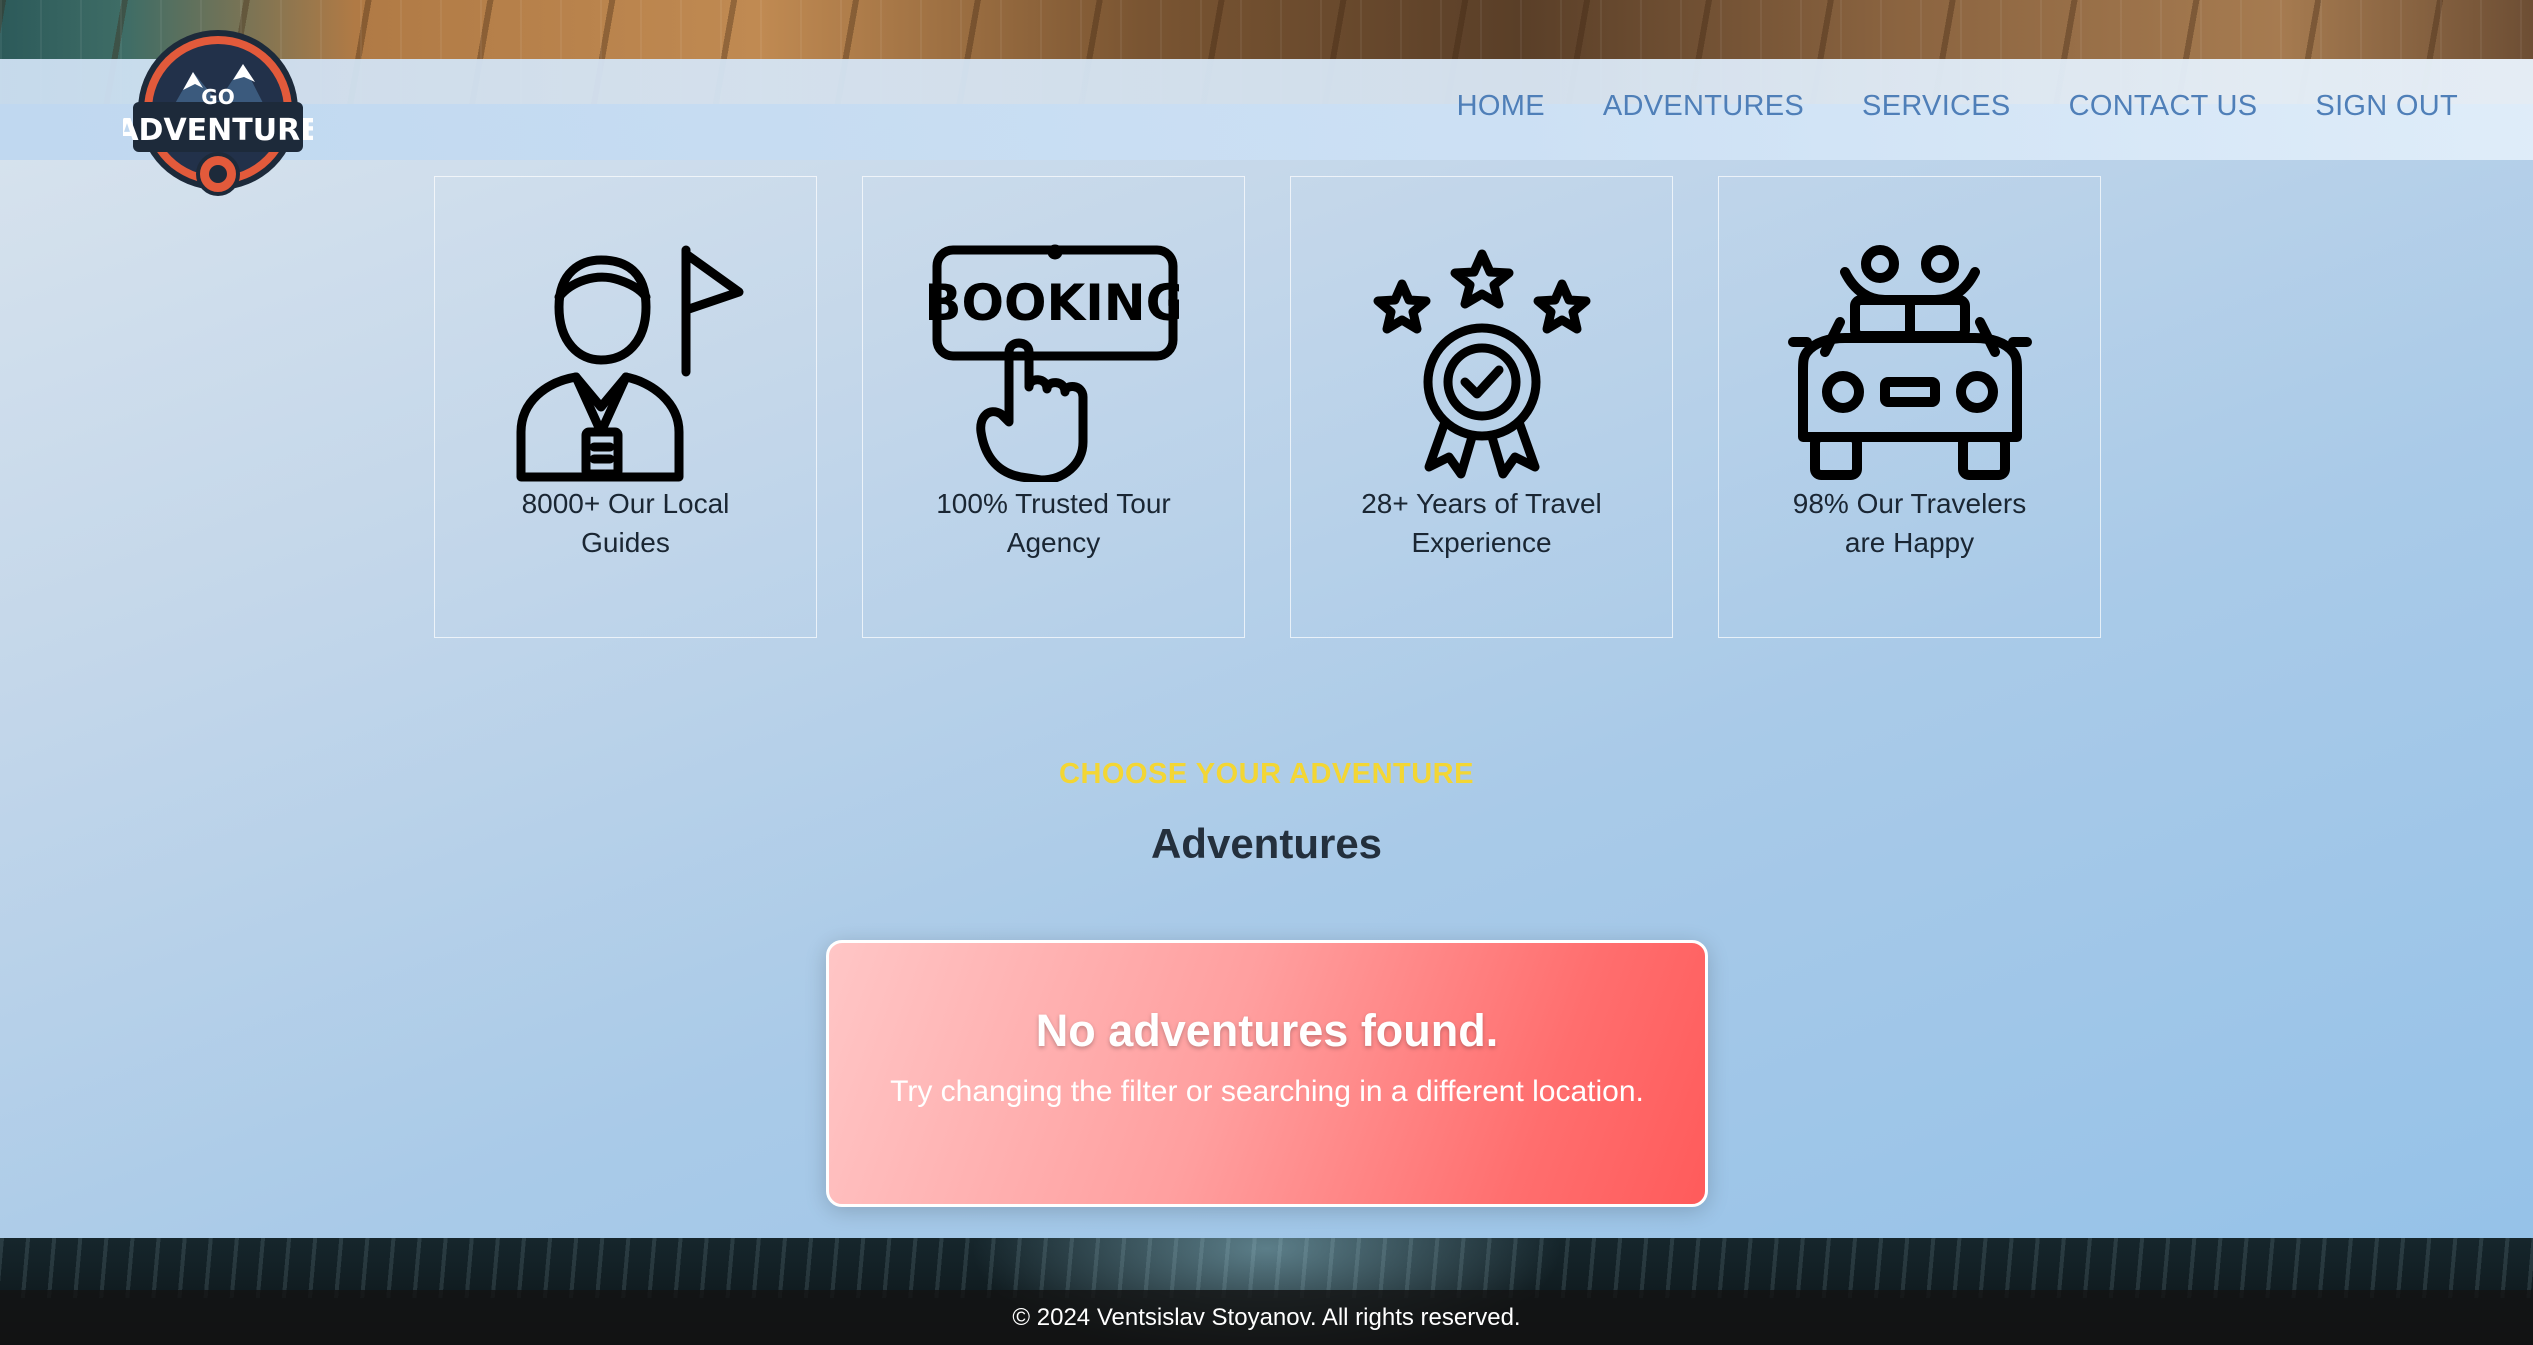 This screenshot has height=1345, width=2533. I want to click on feature-label: 28+ Years of Travel Experience, so click(1481, 523).